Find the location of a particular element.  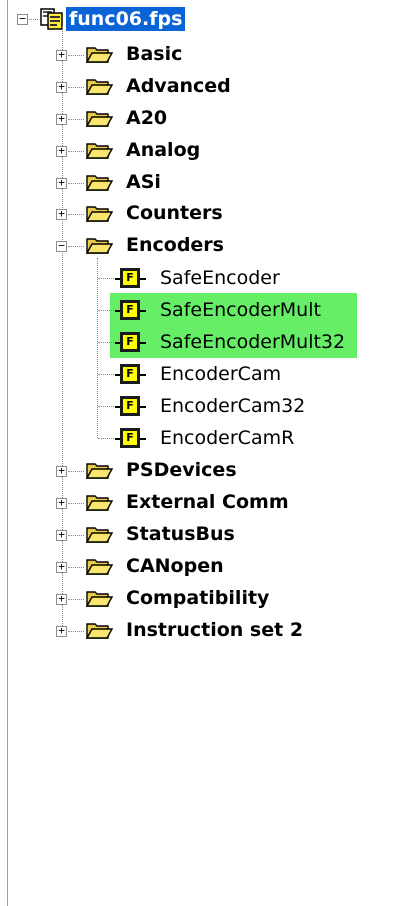

expander-external-comm: + is located at coordinates (61, 503).